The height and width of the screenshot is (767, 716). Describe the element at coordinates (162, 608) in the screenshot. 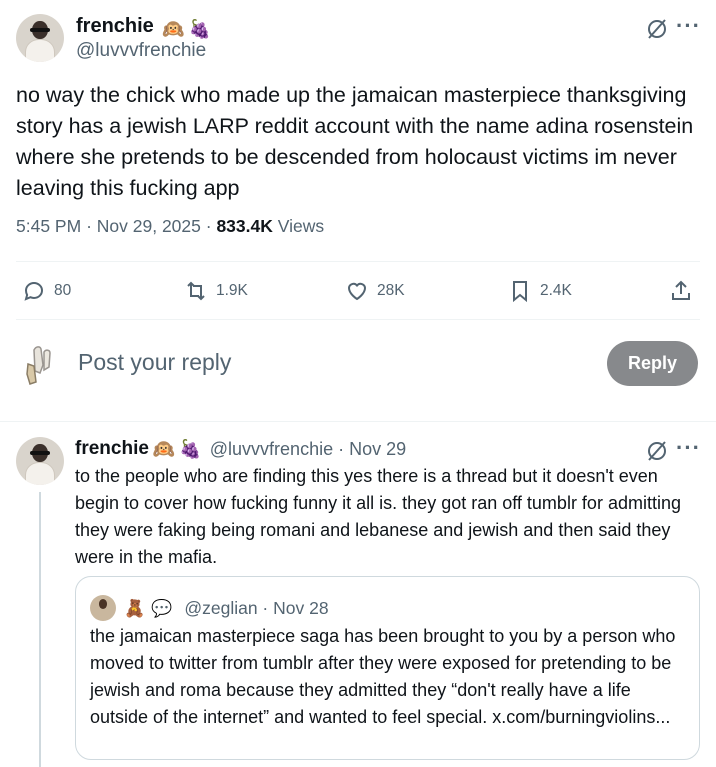

I see `speech-bubble-emoji: 💬` at that location.